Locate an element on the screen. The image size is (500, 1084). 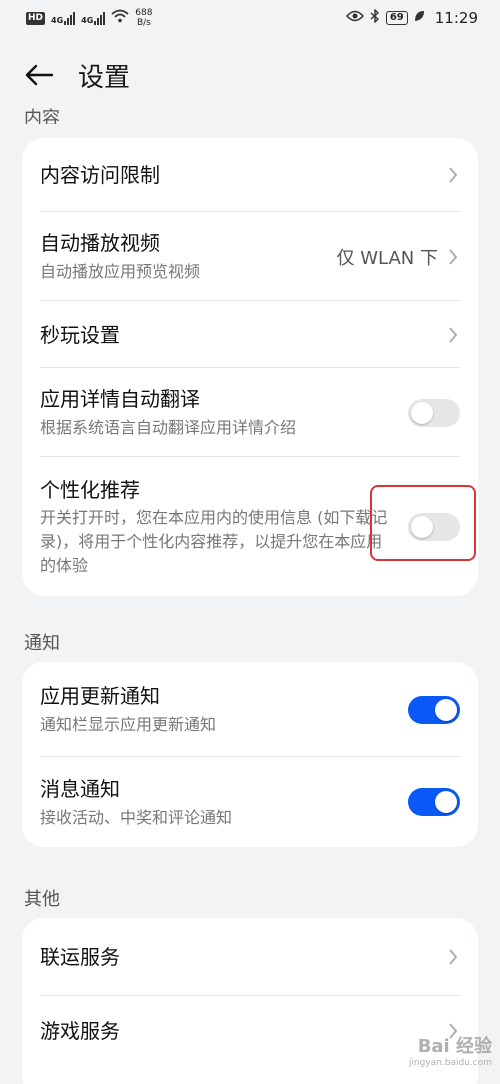
speed-unit: B/s is located at coordinates (143, 23).